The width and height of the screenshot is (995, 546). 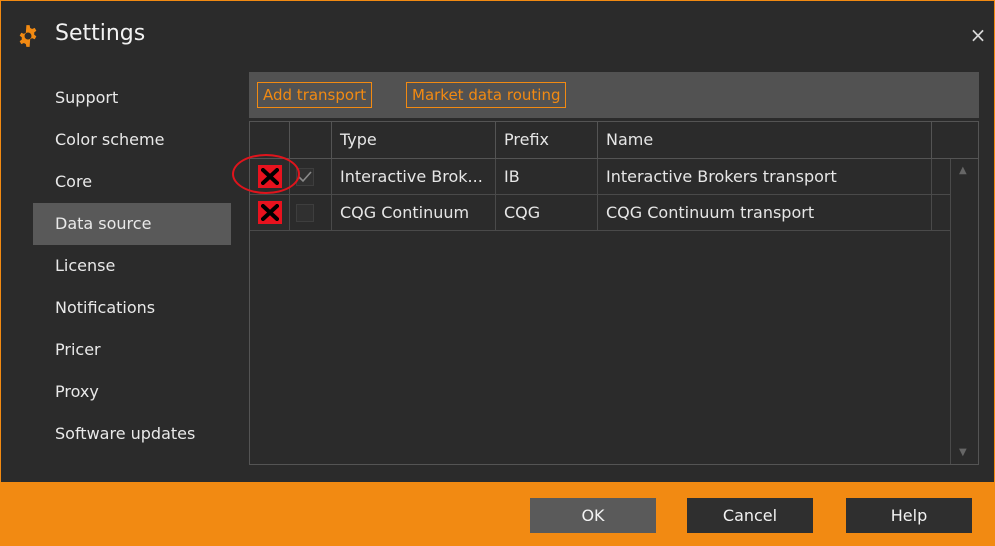 I want to click on sidebar-item-notifications: Notifications, so click(x=132, y=308).